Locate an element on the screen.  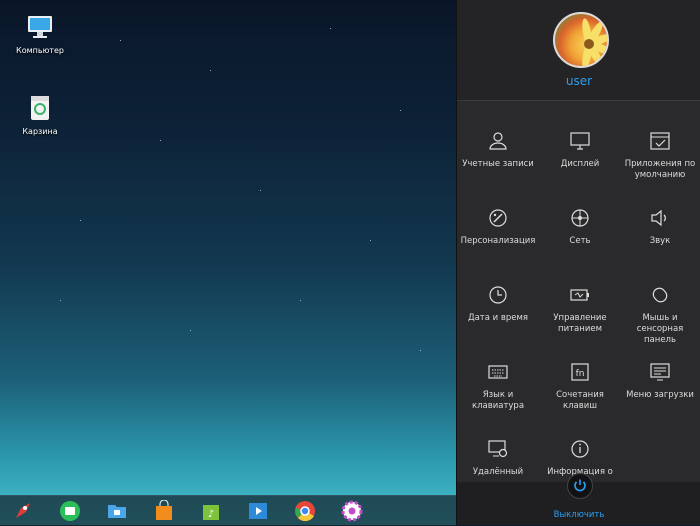
computer-icon is located at coordinates (40, 27).